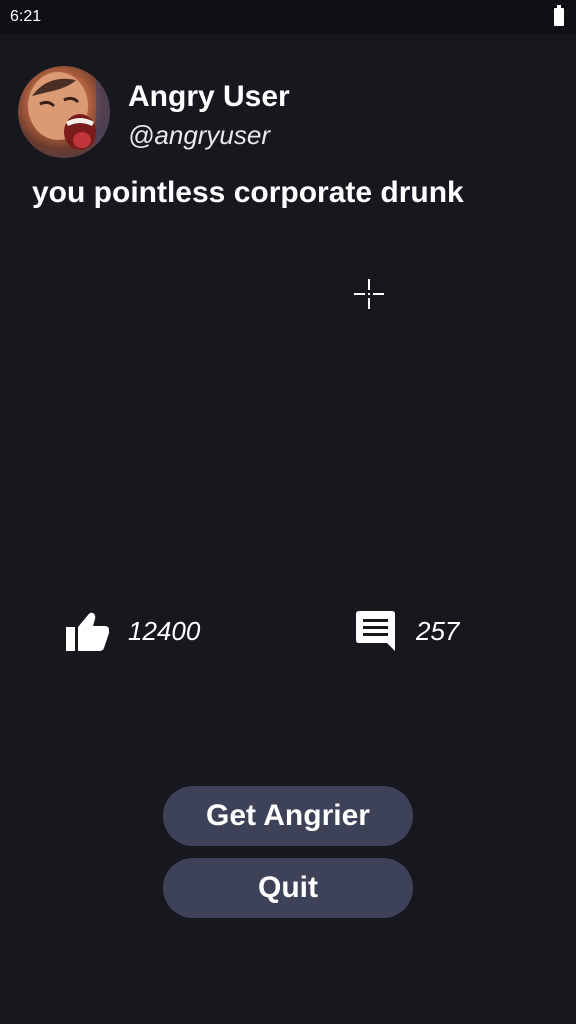 The height and width of the screenshot is (1024, 576). Describe the element at coordinates (69, 112) in the screenshot. I see `screaming-face-icon` at that location.